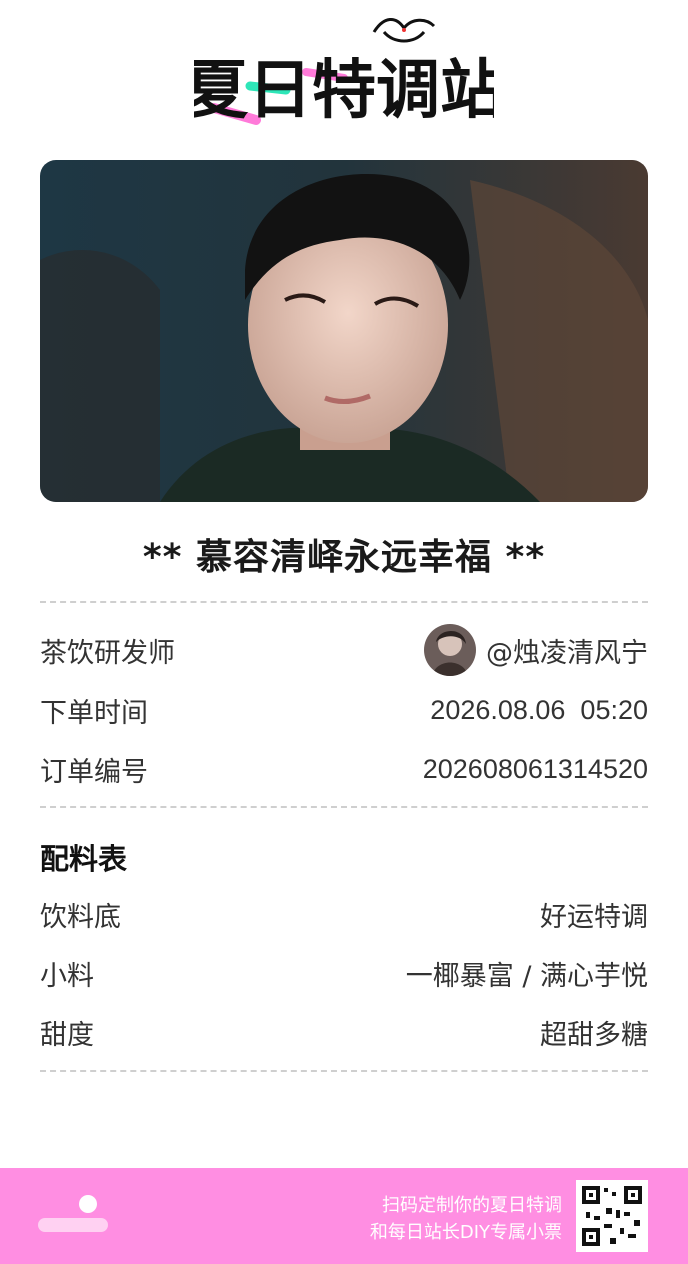  I want to click on footer-brand-icon, so click(73, 1213).